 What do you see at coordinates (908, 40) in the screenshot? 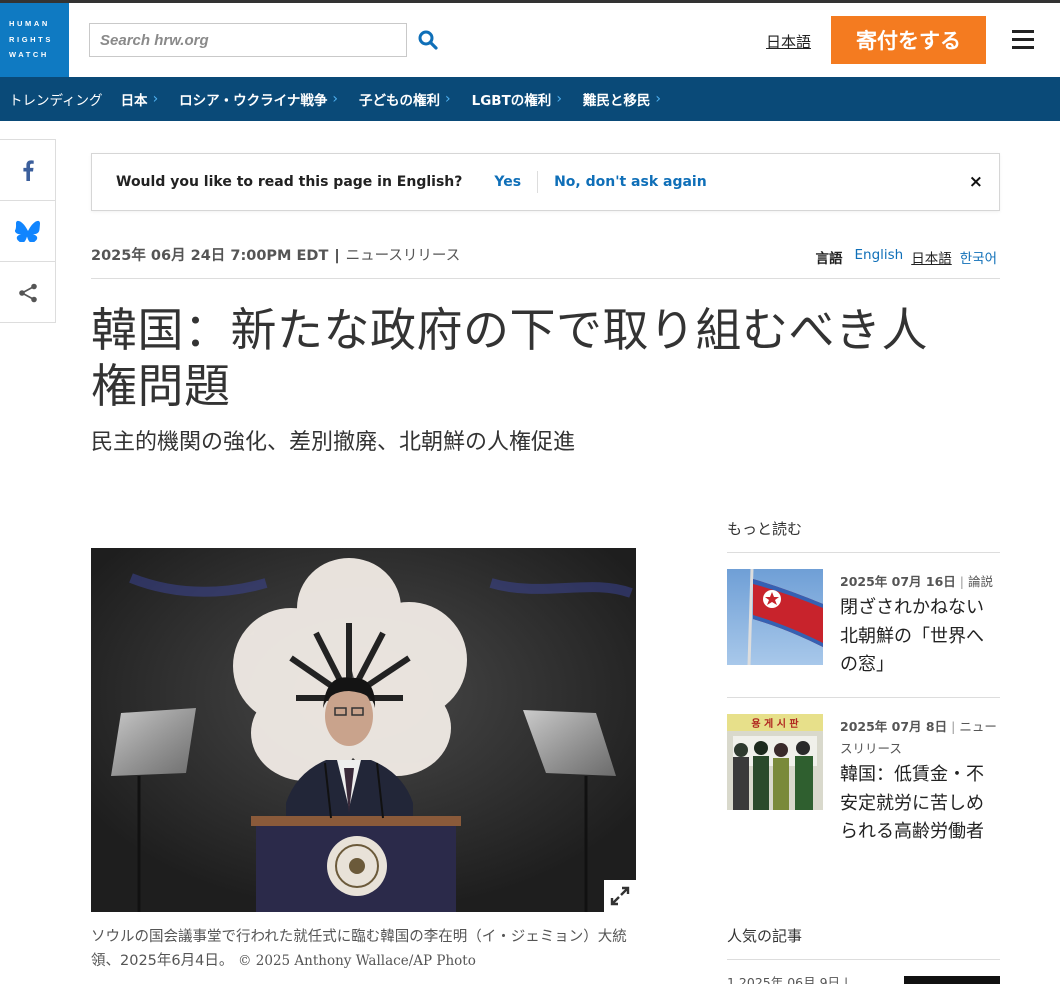
I see `donate-button: 寄付をする` at bounding box center [908, 40].